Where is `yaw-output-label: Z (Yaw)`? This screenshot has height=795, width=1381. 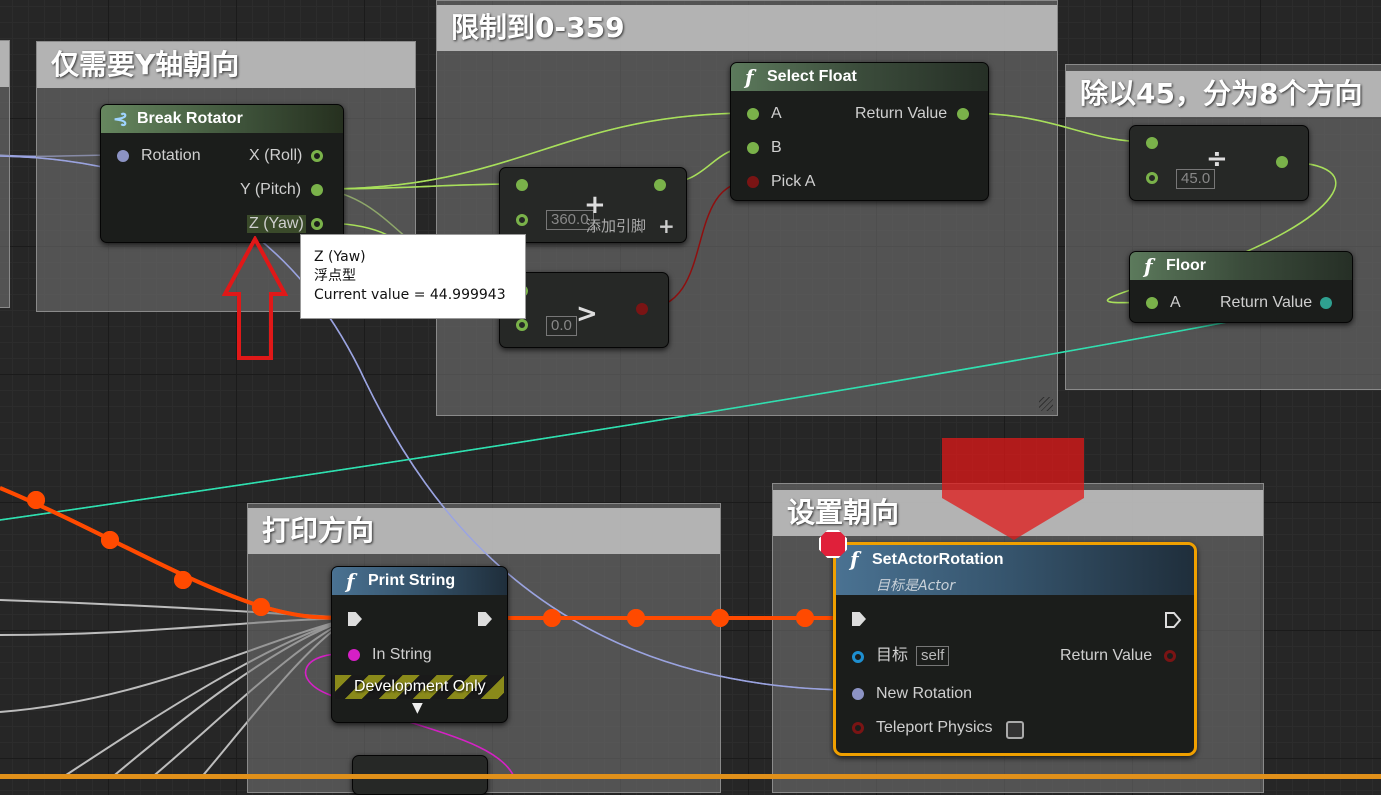 yaw-output-label: Z (Yaw) is located at coordinates (276, 224).